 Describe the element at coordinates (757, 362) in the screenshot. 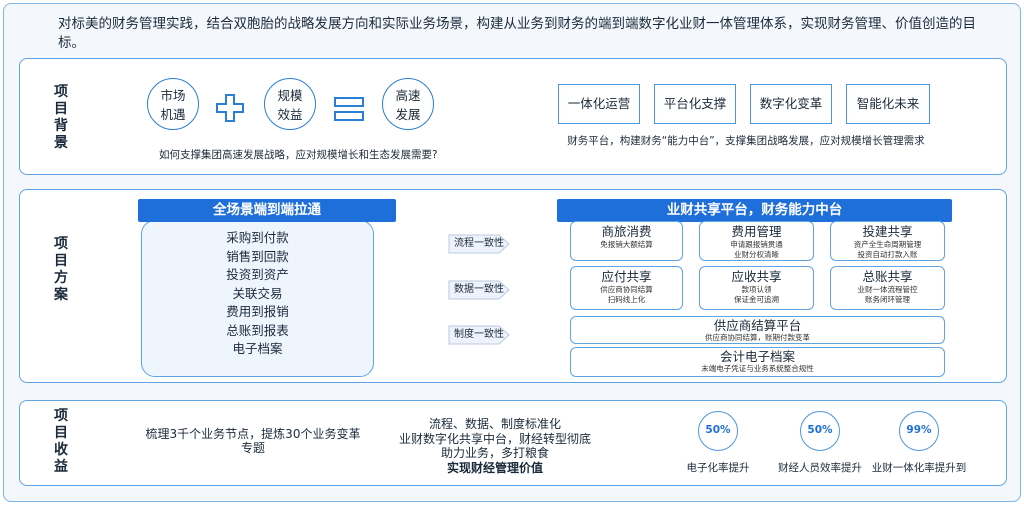

I see `cell-e-archive: 会计电子档案 末端电子凭证与业务系统整合规性` at that location.